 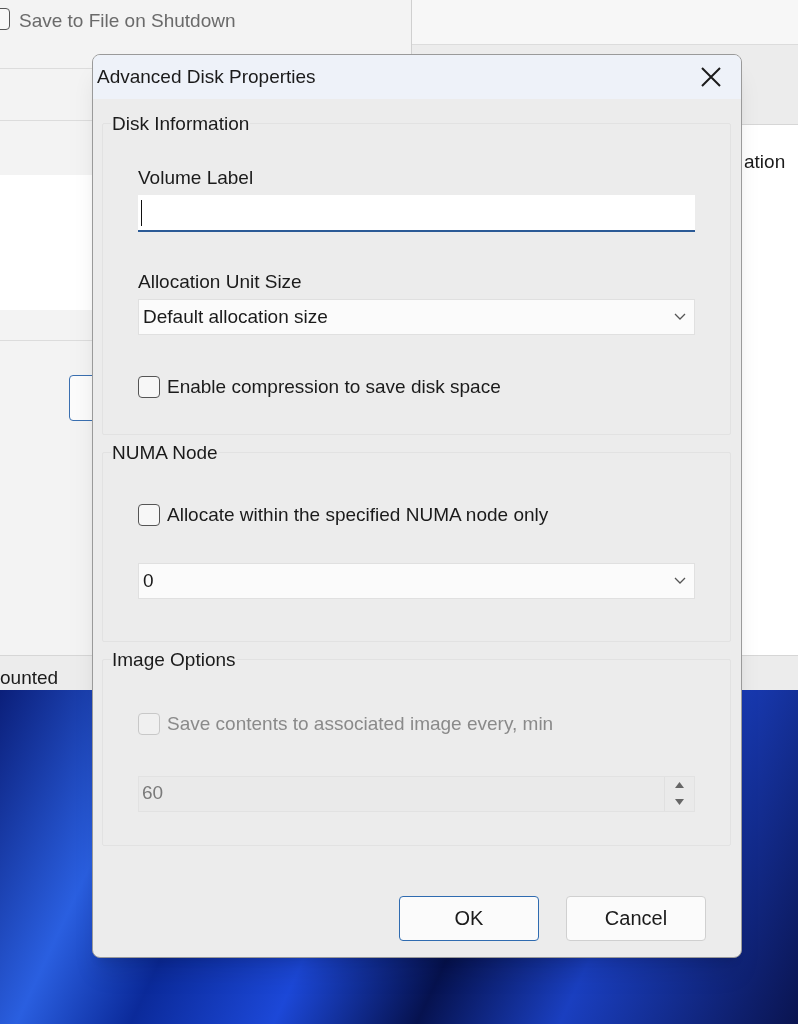 I want to click on dialog-button: Cancel, so click(x=636, y=918).